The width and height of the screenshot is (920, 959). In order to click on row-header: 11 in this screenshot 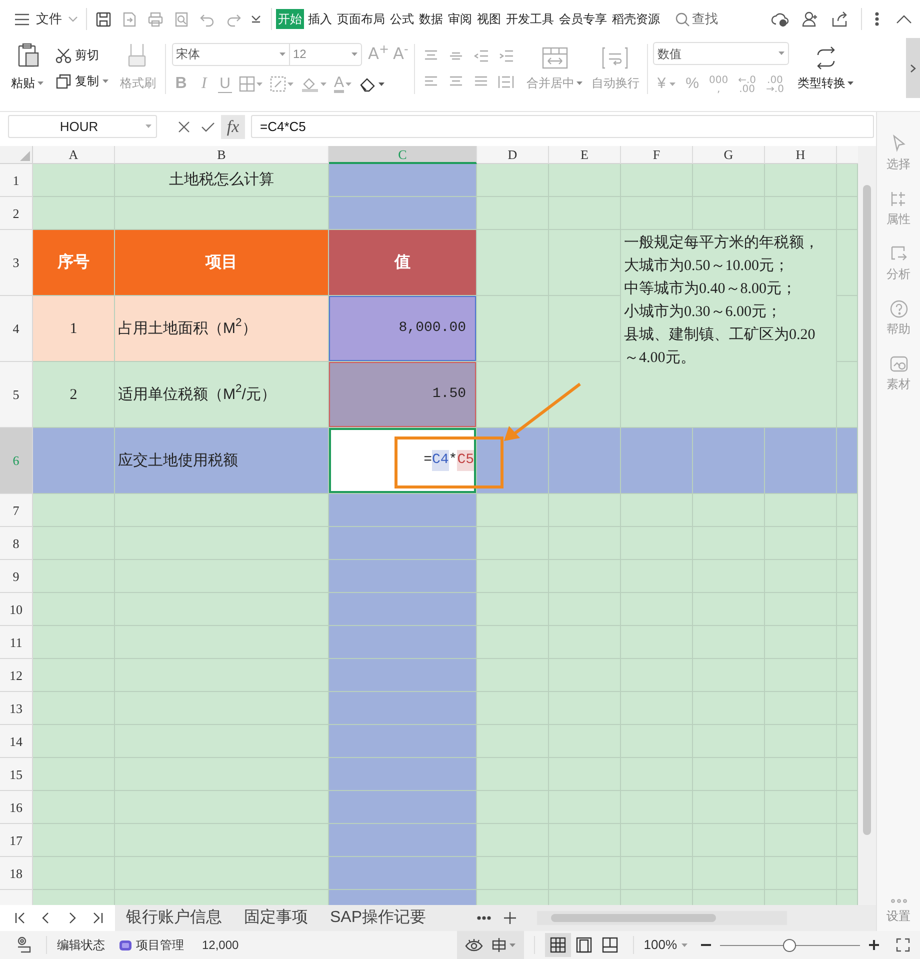, I will do `click(16, 643)`.